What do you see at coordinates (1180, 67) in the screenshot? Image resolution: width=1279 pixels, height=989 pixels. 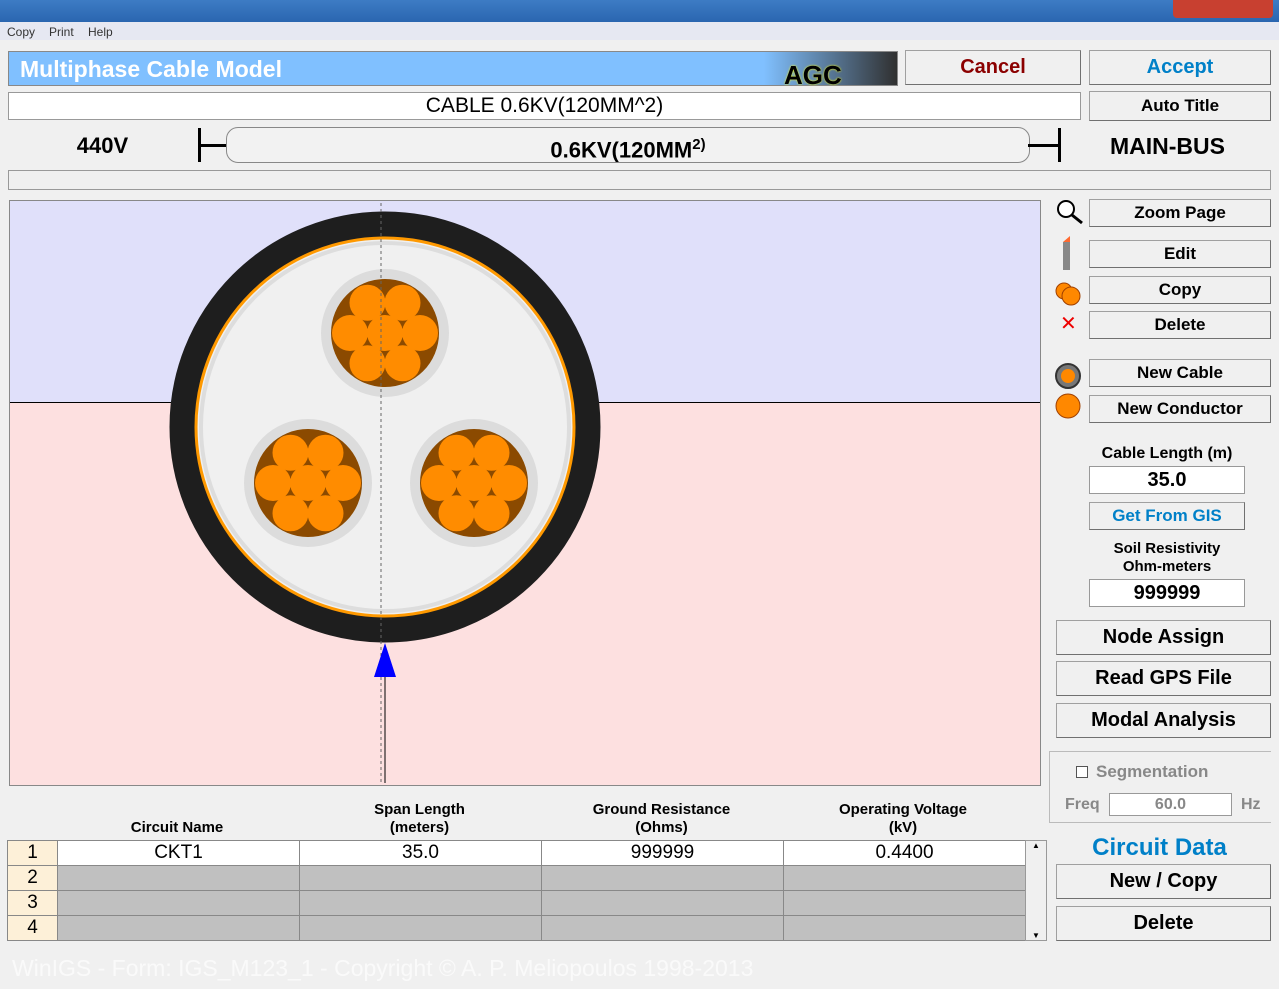 I see `accept-button: Accept` at bounding box center [1180, 67].